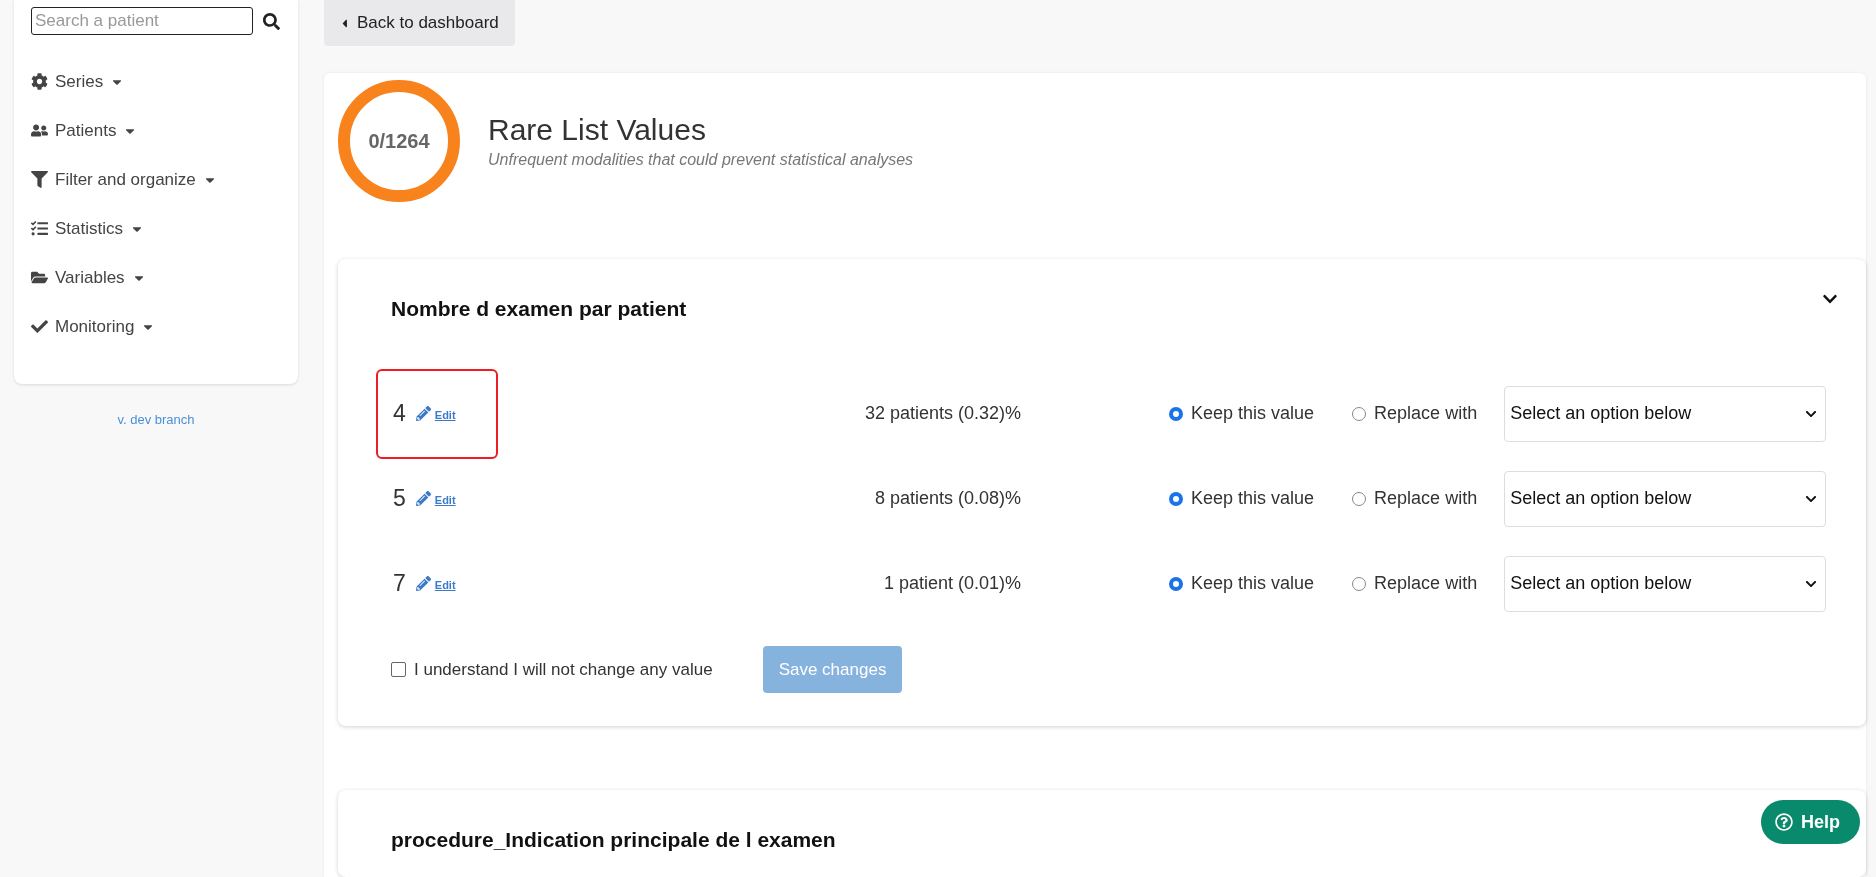 The height and width of the screenshot is (877, 1876). I want to click on patient-count: 32 patients (0.32)%, so click(942, 413).